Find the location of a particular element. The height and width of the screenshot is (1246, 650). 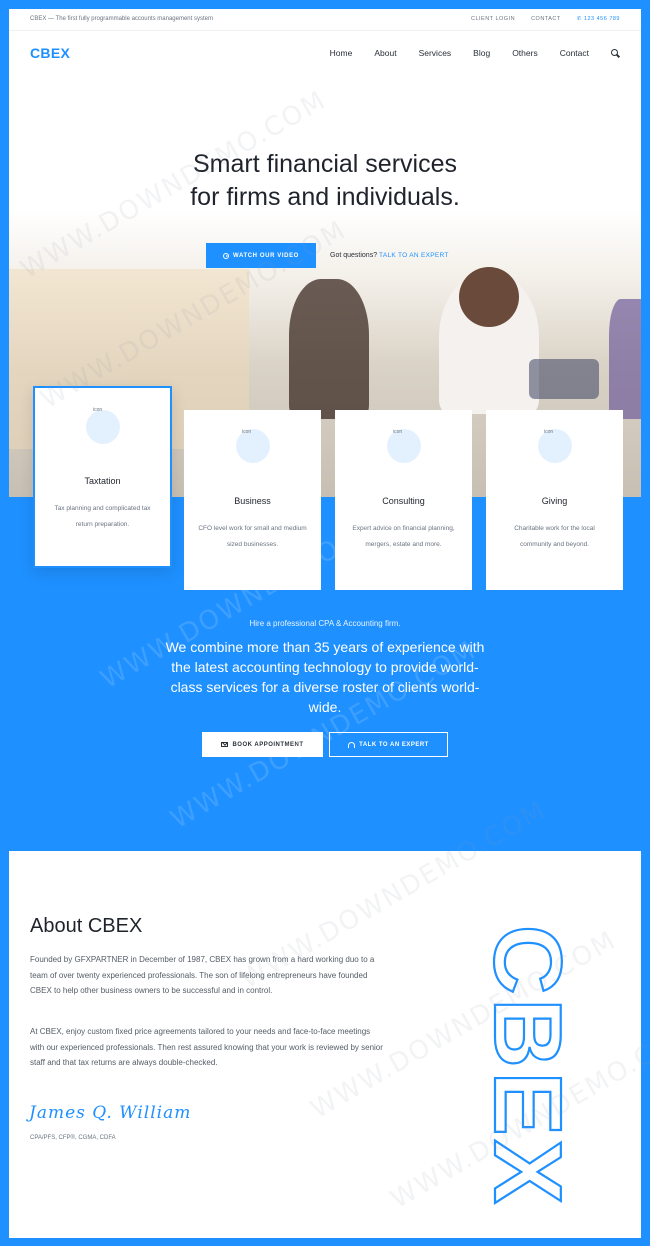

phone-icon: ✆ is located at coordinates (579, 19).